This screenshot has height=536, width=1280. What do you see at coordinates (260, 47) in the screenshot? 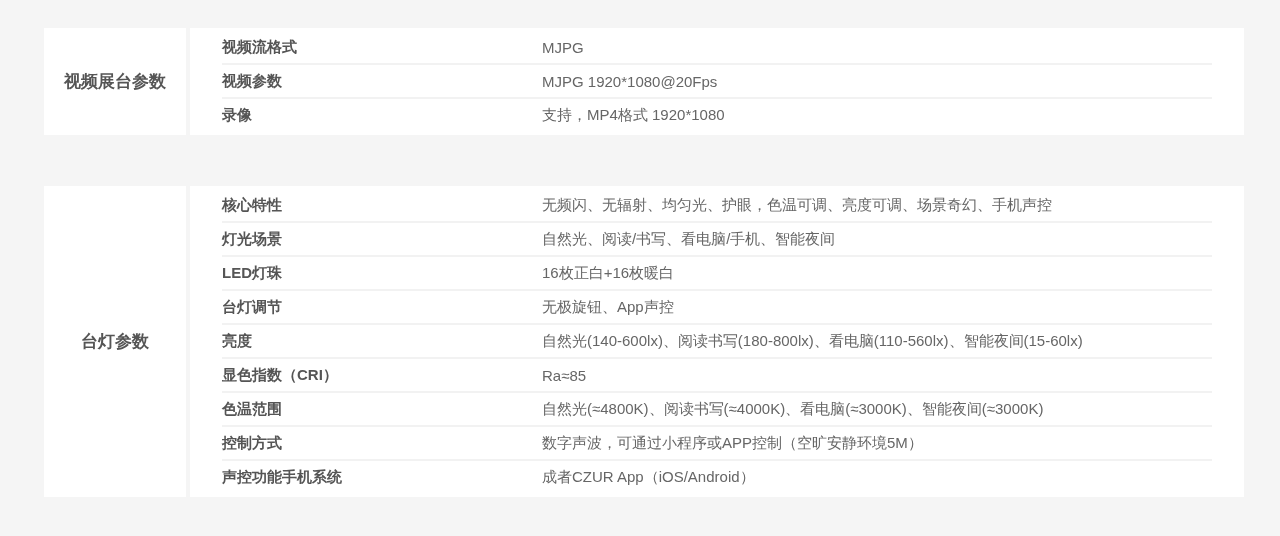
I see `spec-label: 视频流格式` at bounding box center [260, 47].